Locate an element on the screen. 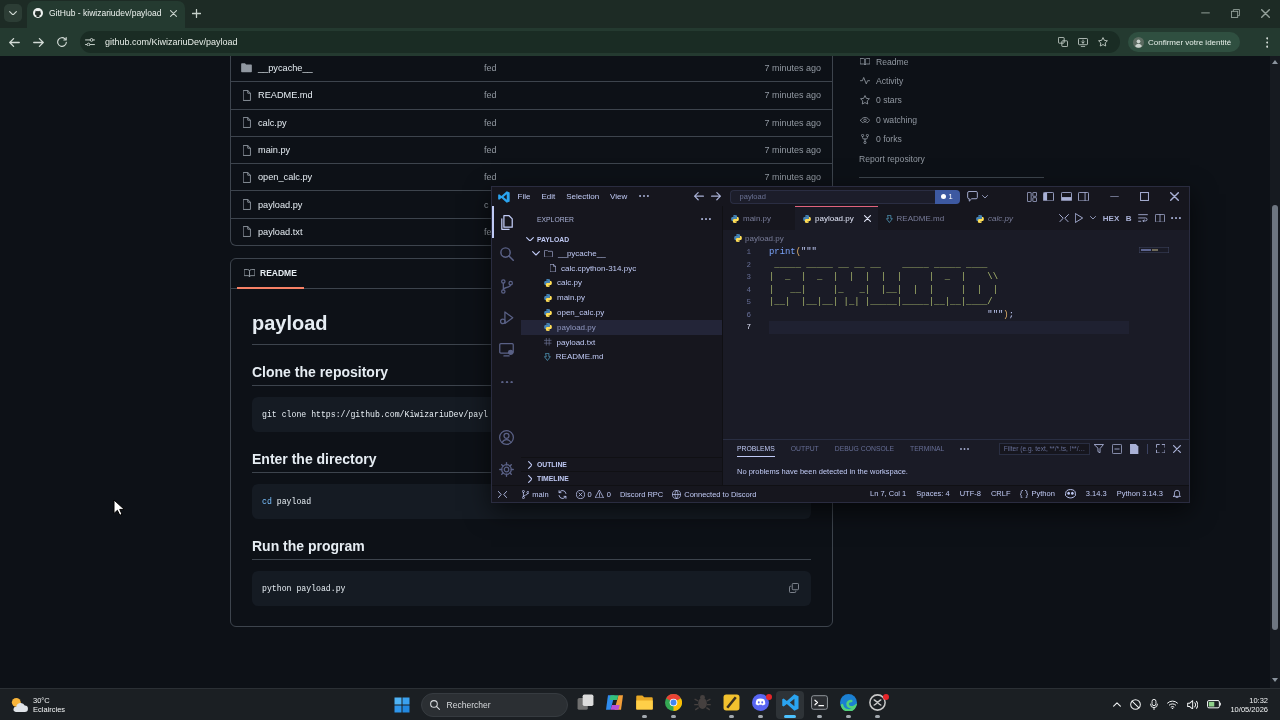  commit-message: fe is located at coordinates (488, 231).